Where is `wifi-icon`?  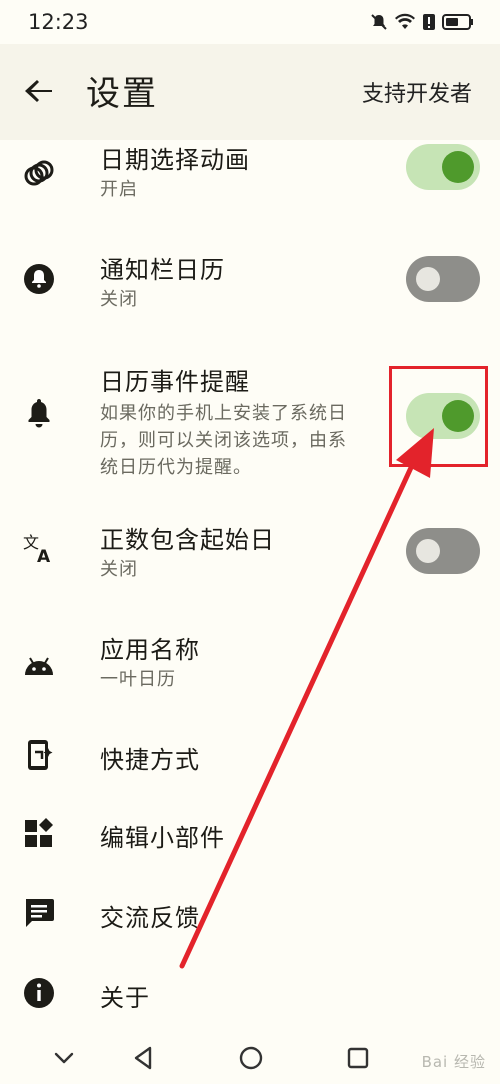 wifi-icon is located at coordinates (405, 21).